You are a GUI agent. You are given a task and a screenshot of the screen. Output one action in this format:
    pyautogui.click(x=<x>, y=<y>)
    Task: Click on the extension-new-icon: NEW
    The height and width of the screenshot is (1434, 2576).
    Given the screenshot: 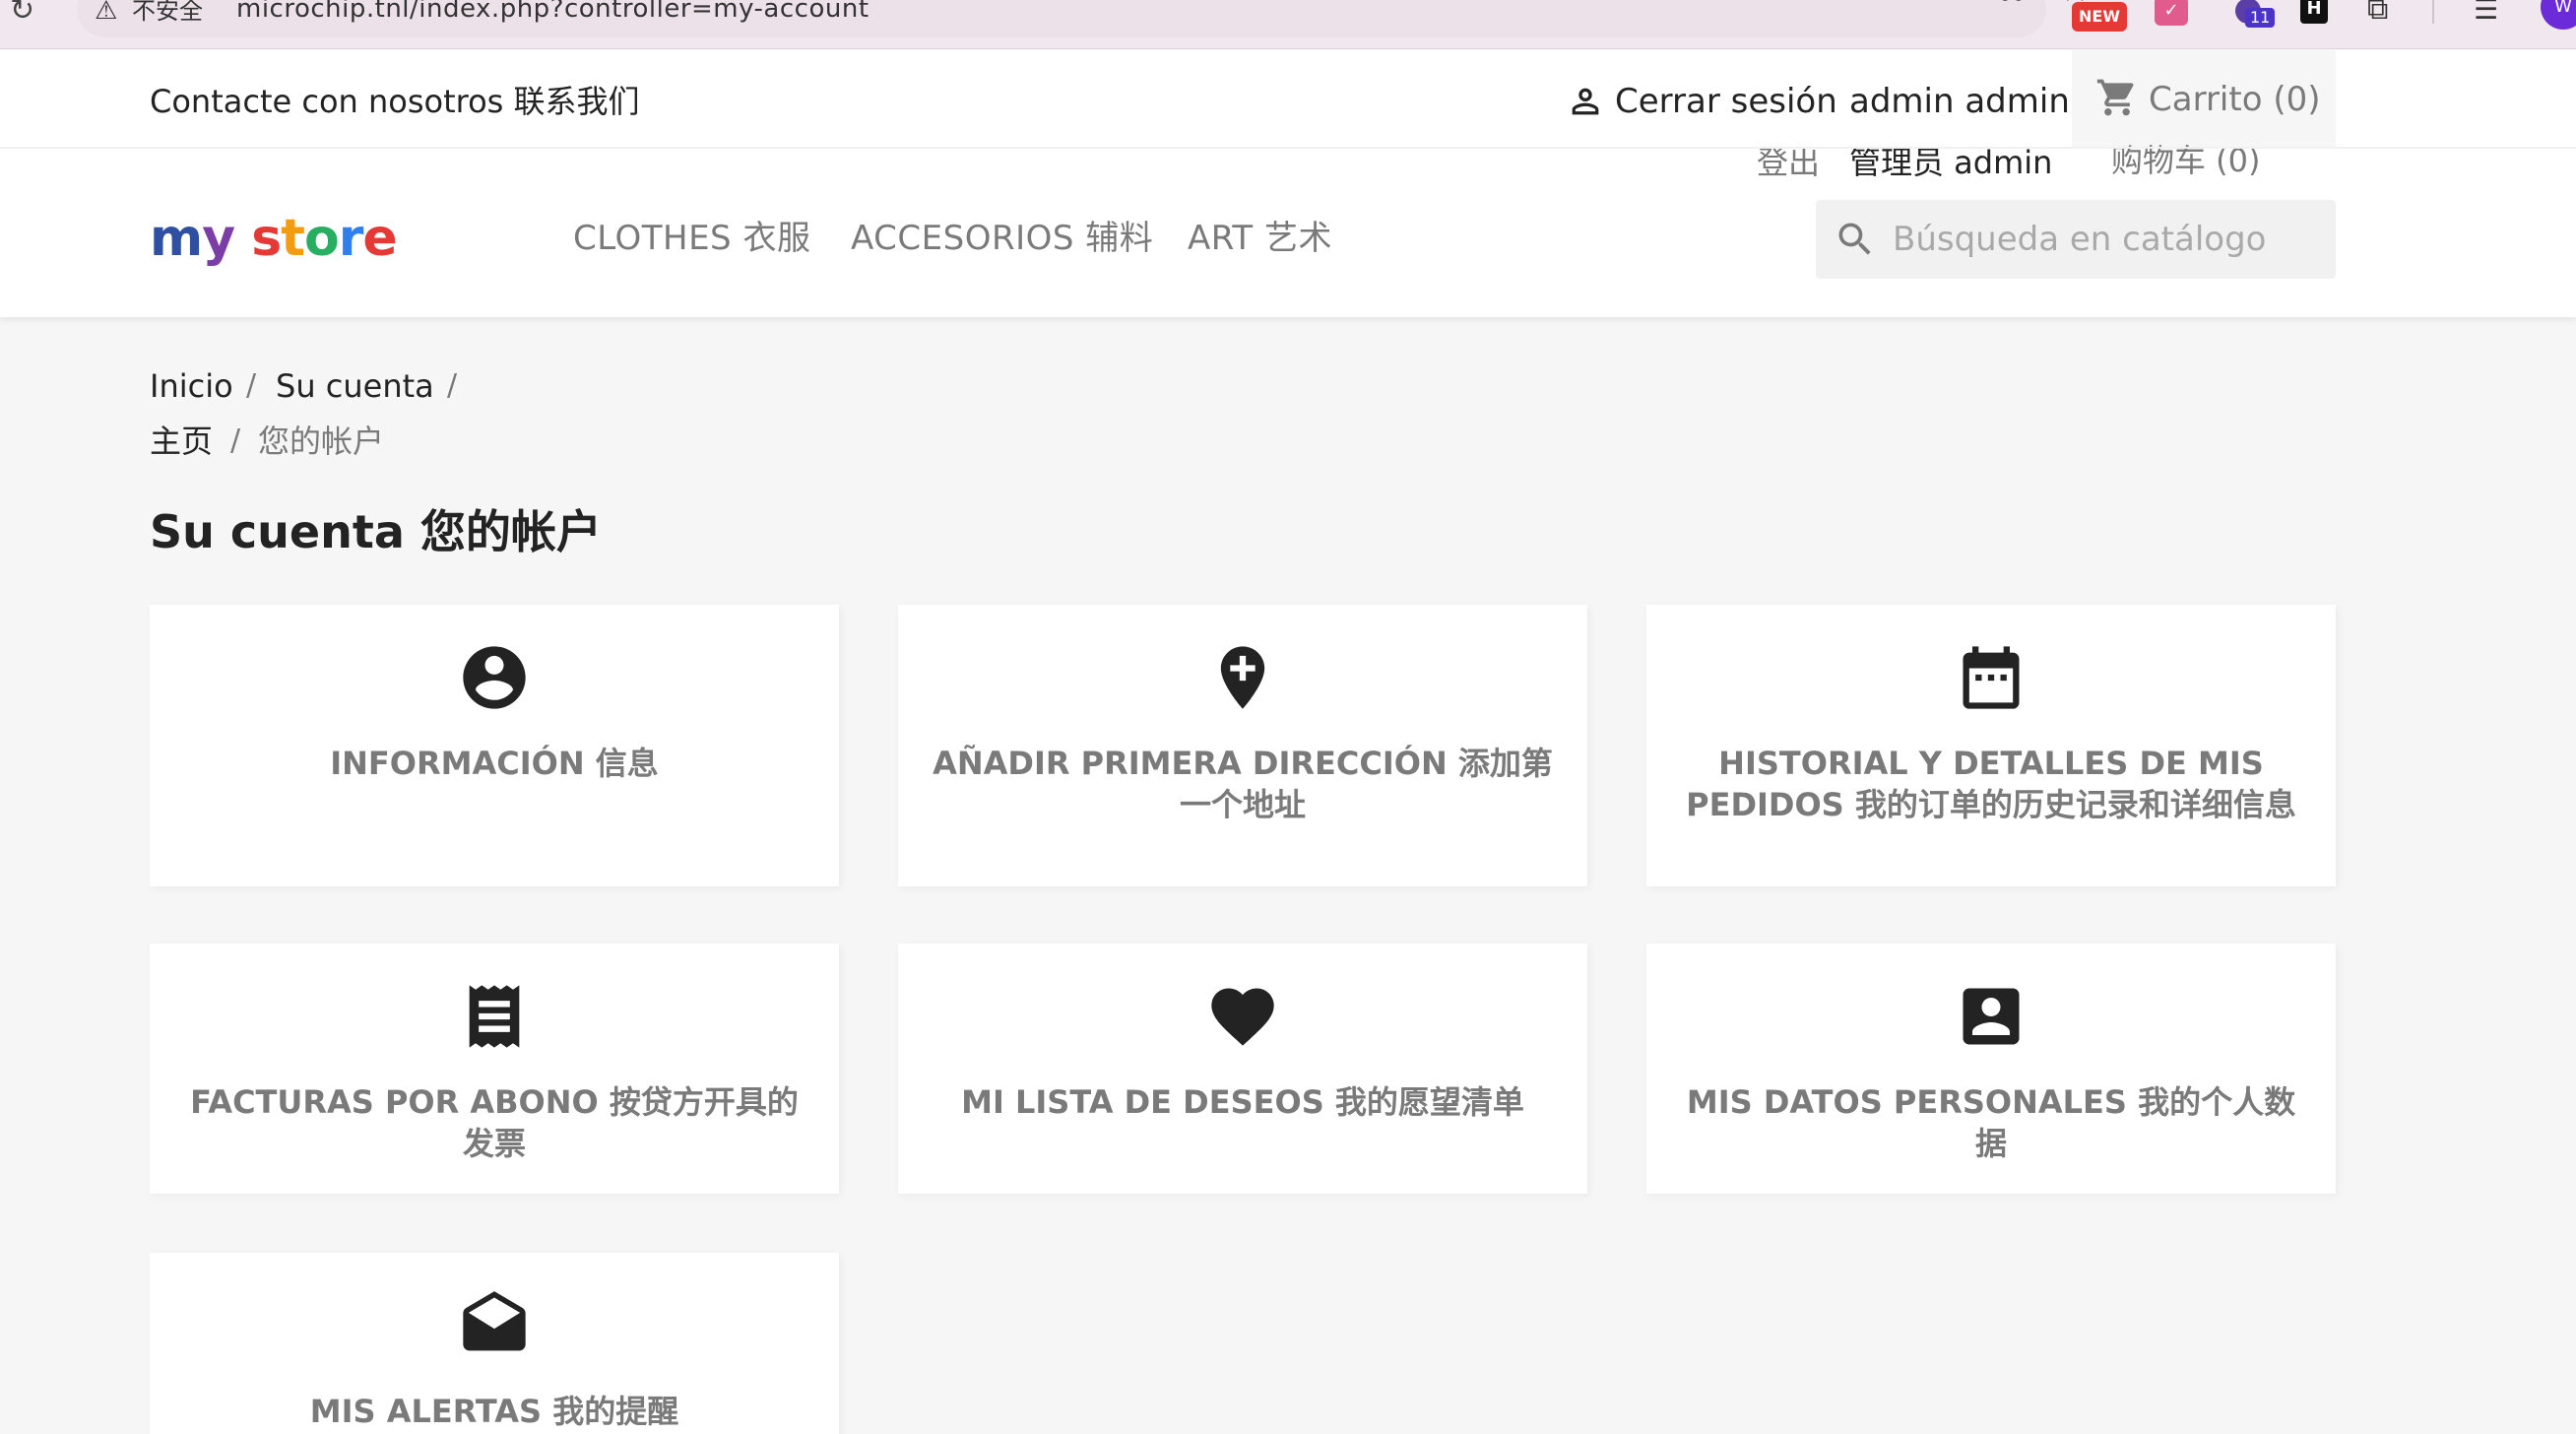 What is the action you would take?
    pyautogui.click(x=2099, y=17)
    